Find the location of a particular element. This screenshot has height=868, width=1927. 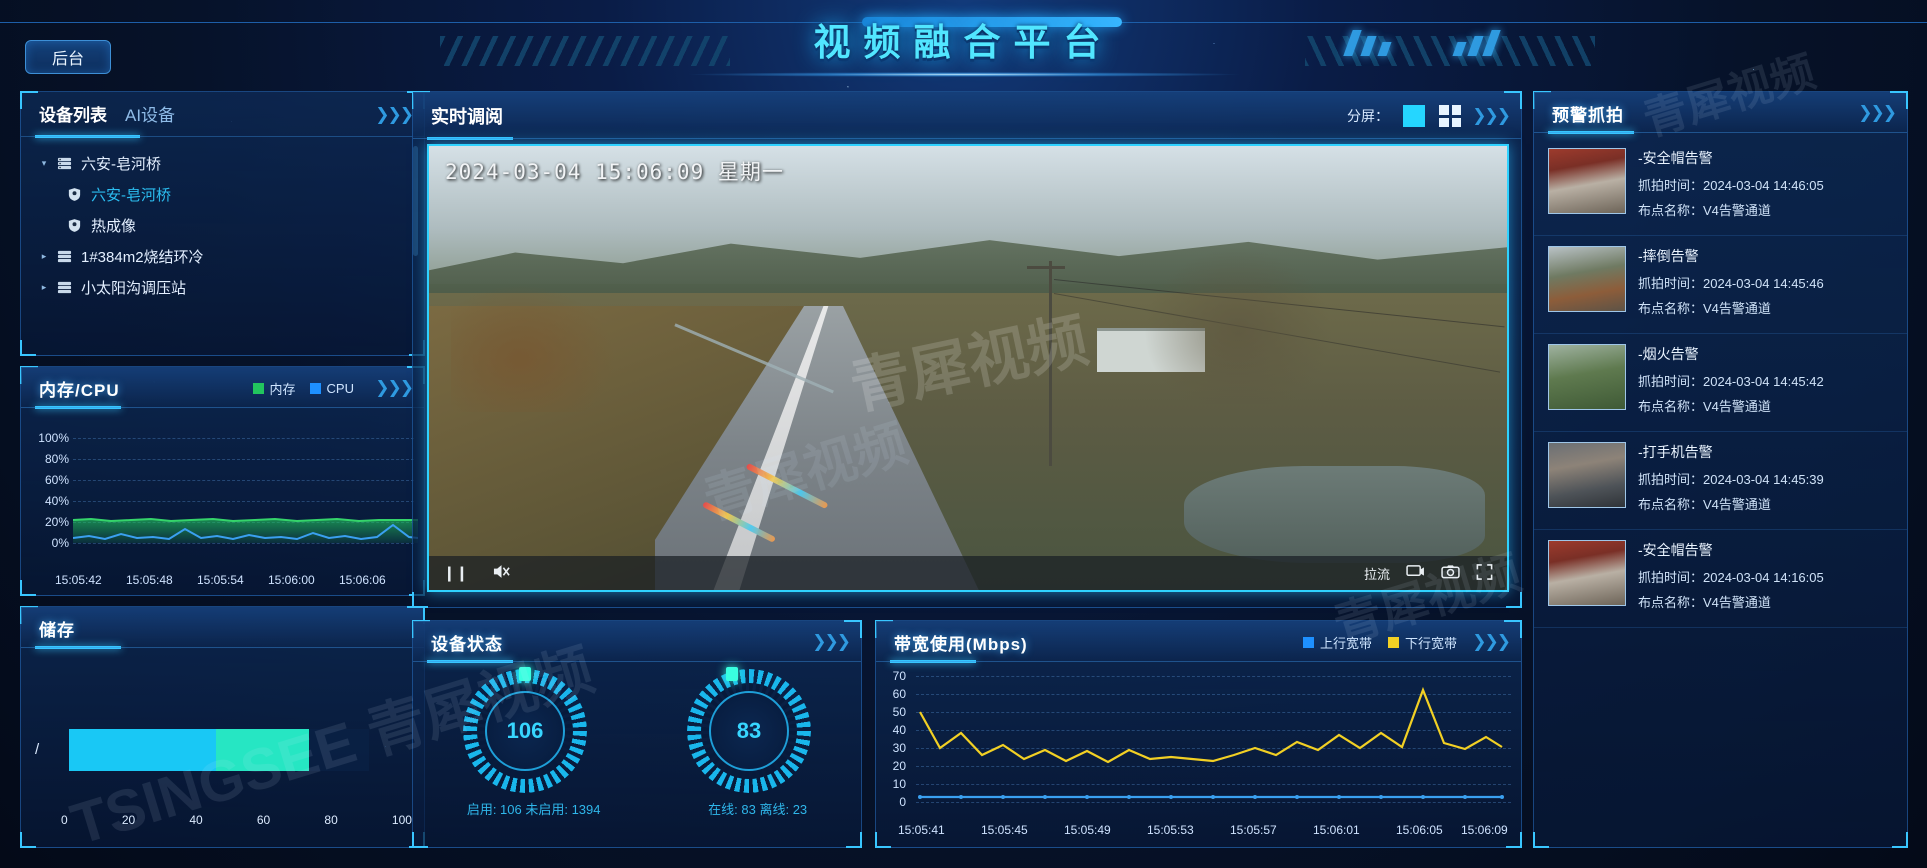

gauge-value-online: 83 is located at coordinates (749, 730).